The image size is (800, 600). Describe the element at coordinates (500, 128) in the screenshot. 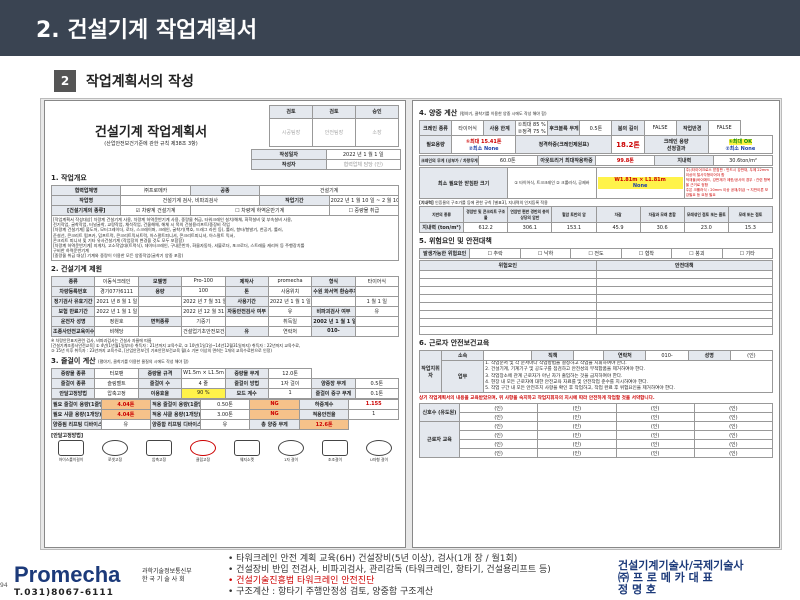

I see `lift-cell: 사용 한계` at that location.